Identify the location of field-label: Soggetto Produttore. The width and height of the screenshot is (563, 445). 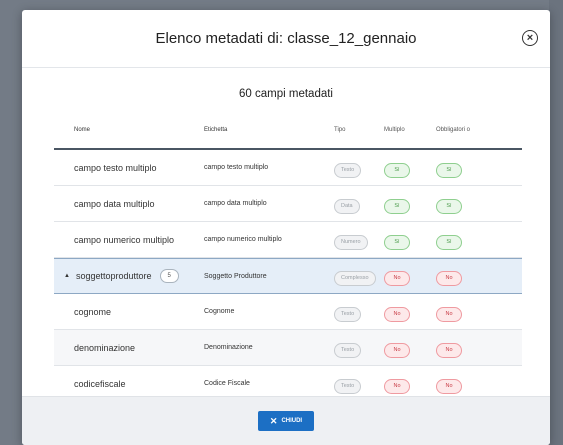
(235, 276).